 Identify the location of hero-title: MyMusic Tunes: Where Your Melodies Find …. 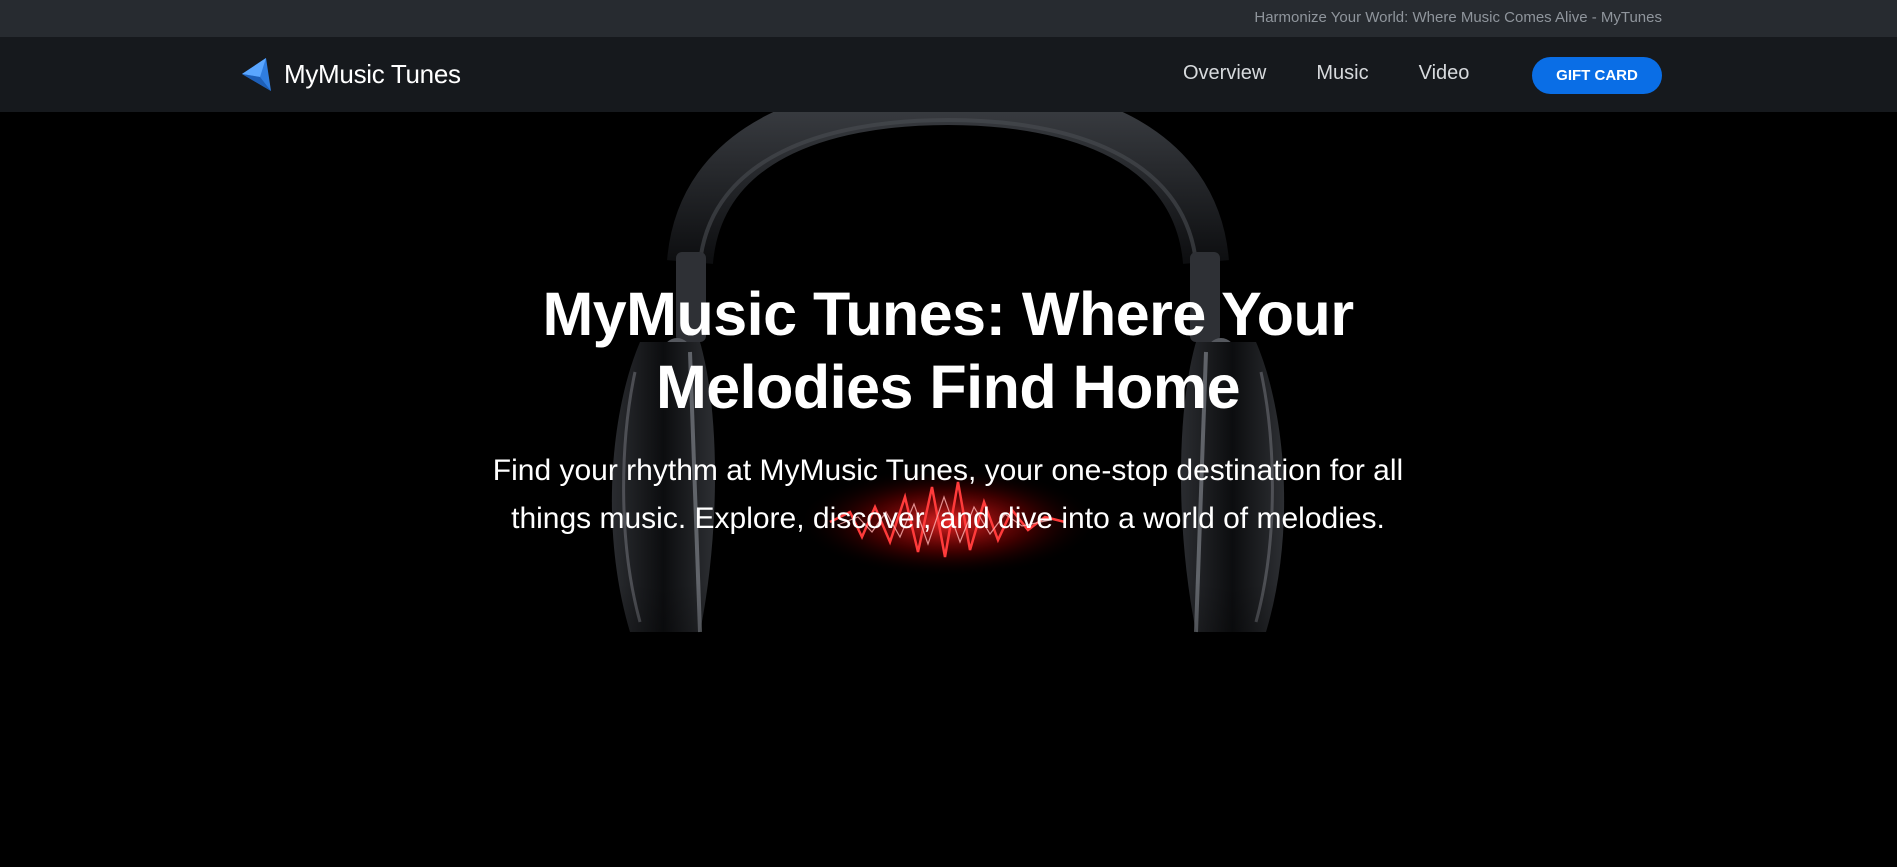
(948, 350).